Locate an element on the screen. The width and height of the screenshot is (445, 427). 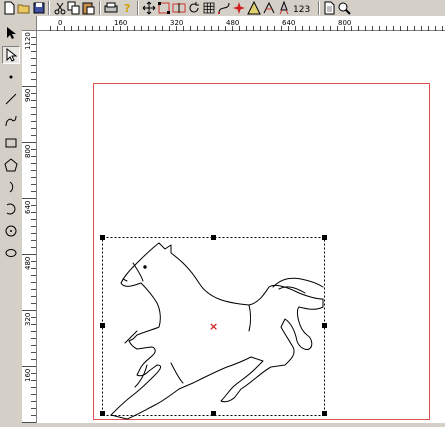
ruler-corner is located at coordinates (29, 23).